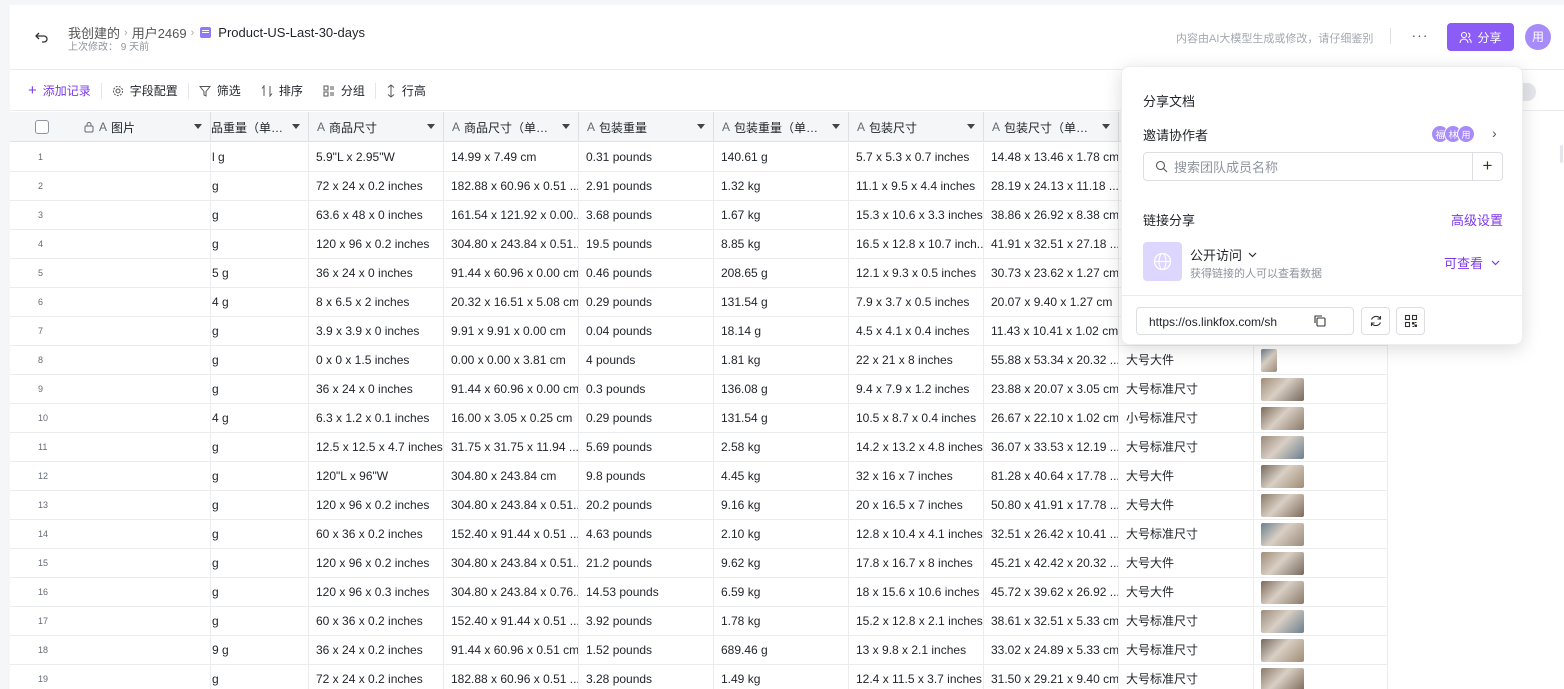 This screenshot has height=689, width=1564. I want to click on column-header-product-size: A 商品尺寸, so click(376, 127).